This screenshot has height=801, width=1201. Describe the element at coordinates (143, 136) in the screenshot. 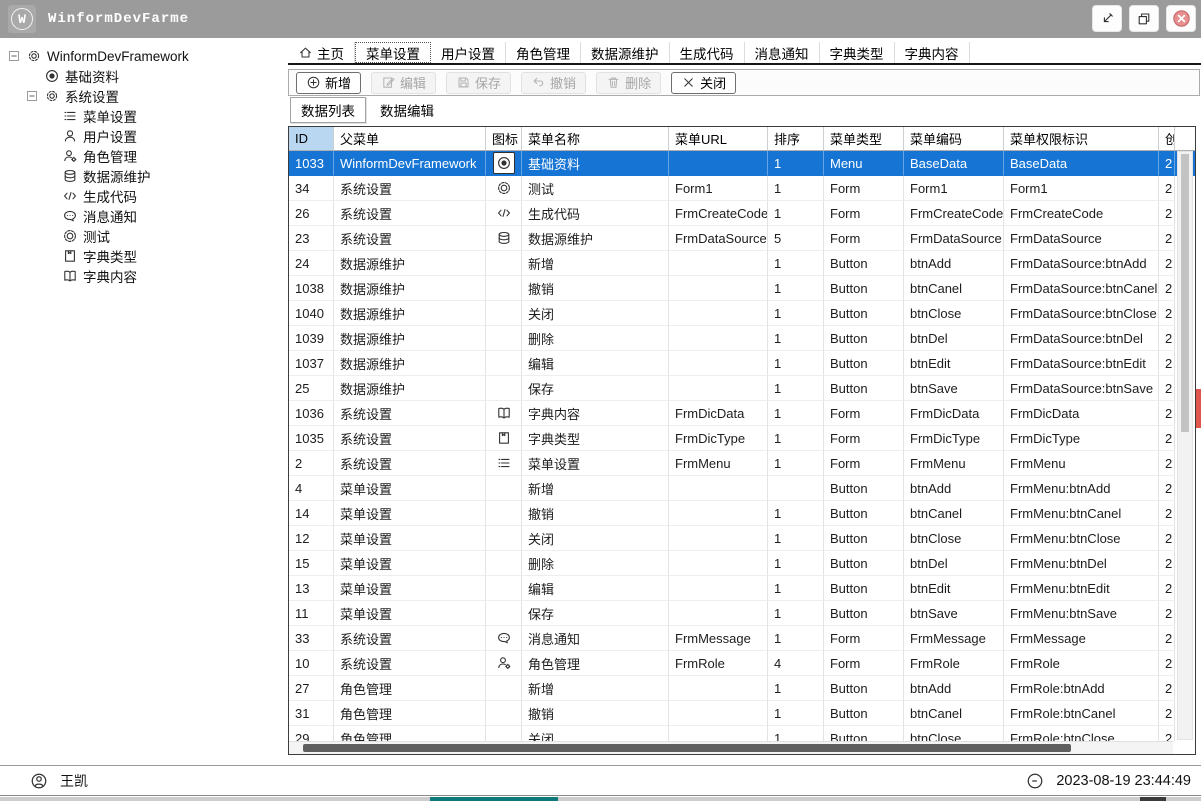

I see `tree-item-user-settings: 用户设置` at that location.